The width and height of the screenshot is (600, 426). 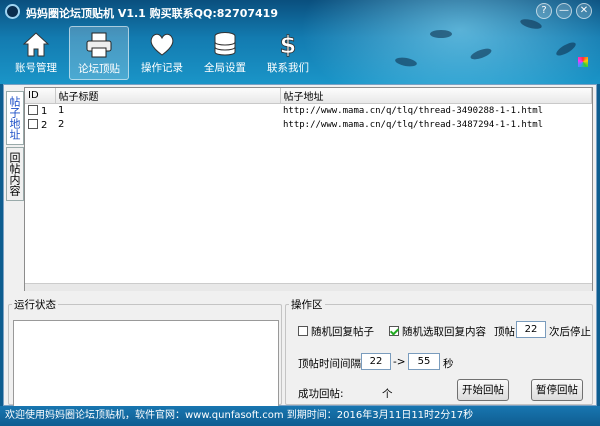 What do you see at coordinates (424, 361) in the screenshot?
I see `interval-max-input: 55` at bounding box center [424, 361].